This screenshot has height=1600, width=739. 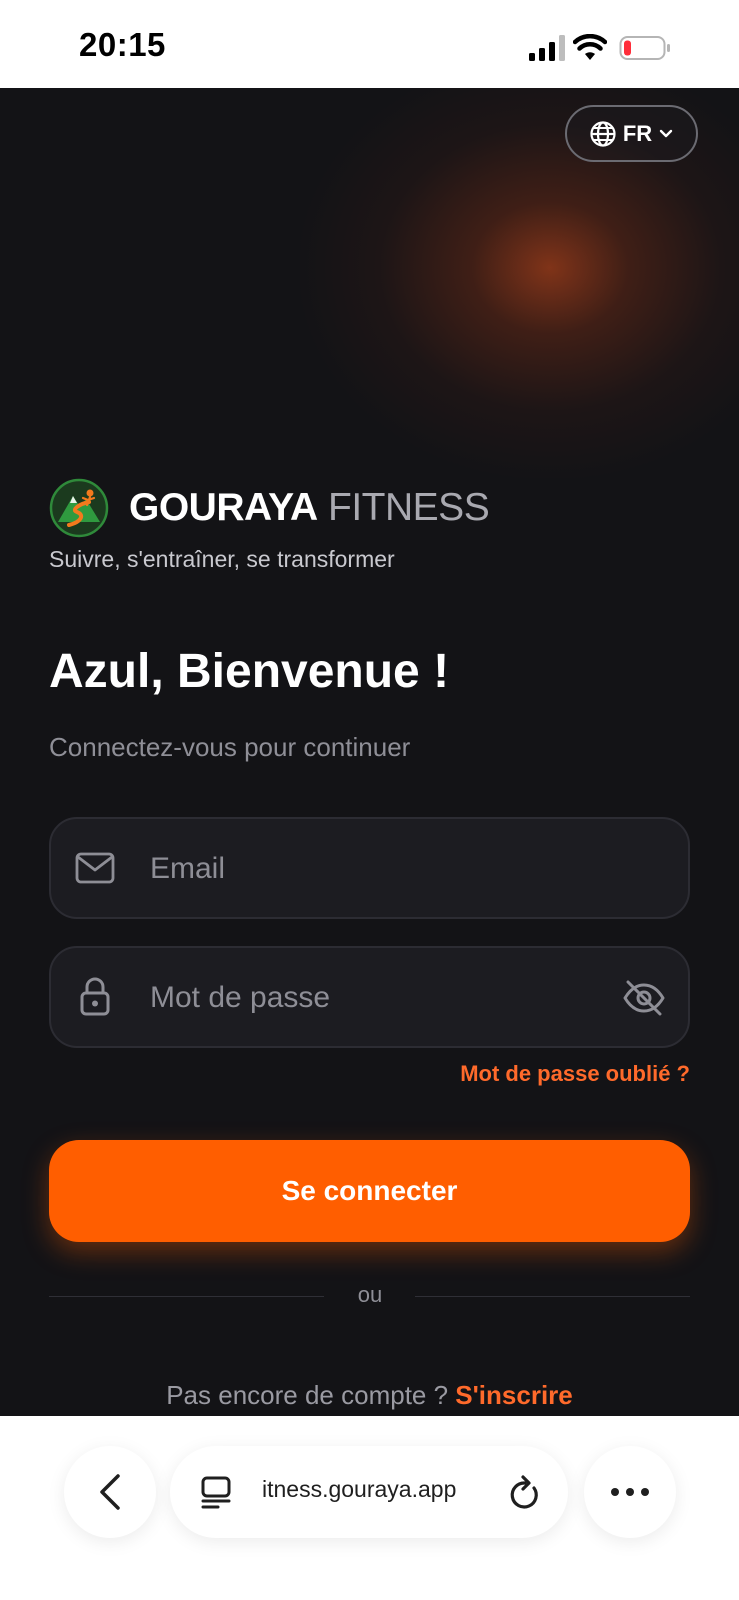 I want to click on signal-icon, so click(x=547, y=48).